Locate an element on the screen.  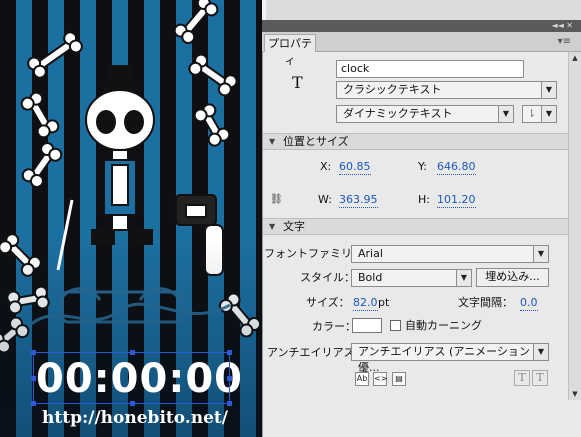
y-value: 646.80 is located at coordinates (456, 167).